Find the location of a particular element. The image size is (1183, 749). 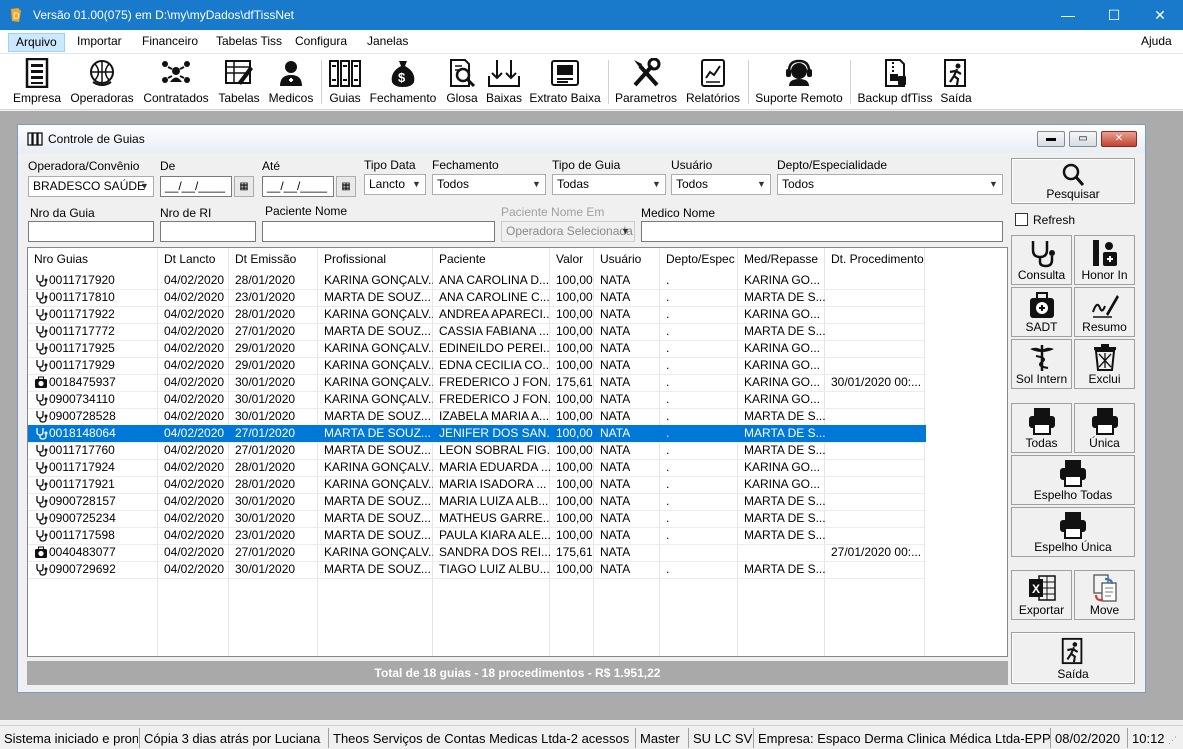

refresh-checkbox is located at coordinates (1021, 219).